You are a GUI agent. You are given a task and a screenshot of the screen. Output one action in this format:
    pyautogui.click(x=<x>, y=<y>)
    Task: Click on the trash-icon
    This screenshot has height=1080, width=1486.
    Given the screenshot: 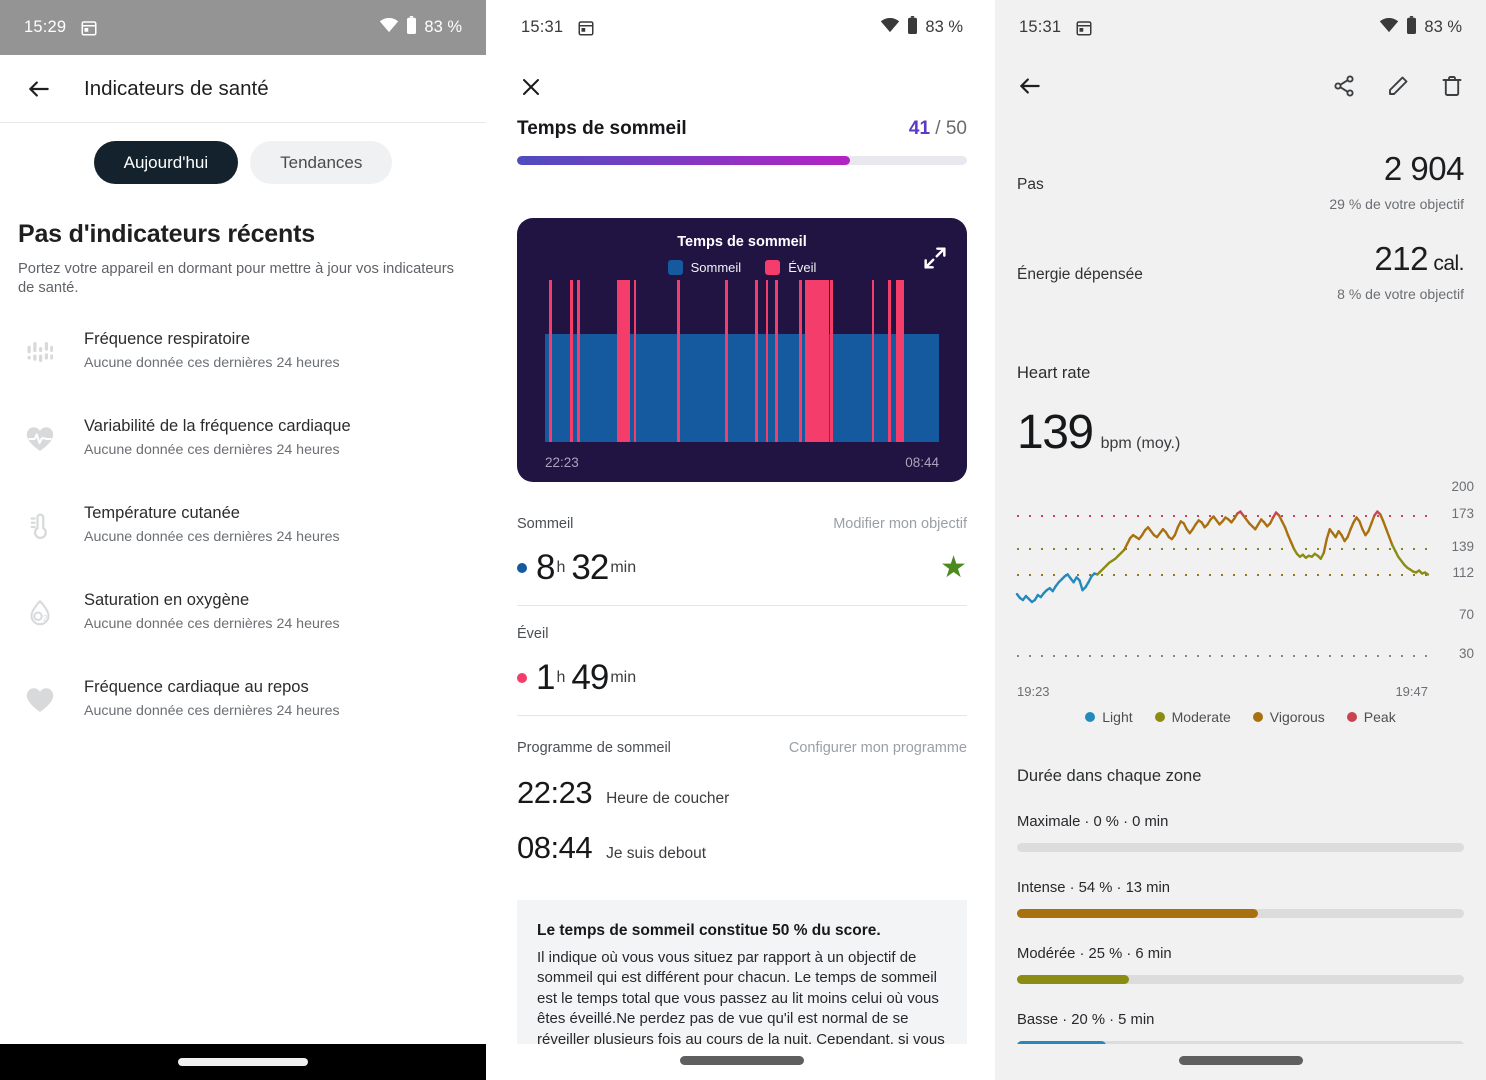 What is the action you would take?
    pyautogui.click(x=1452, y=88)
    